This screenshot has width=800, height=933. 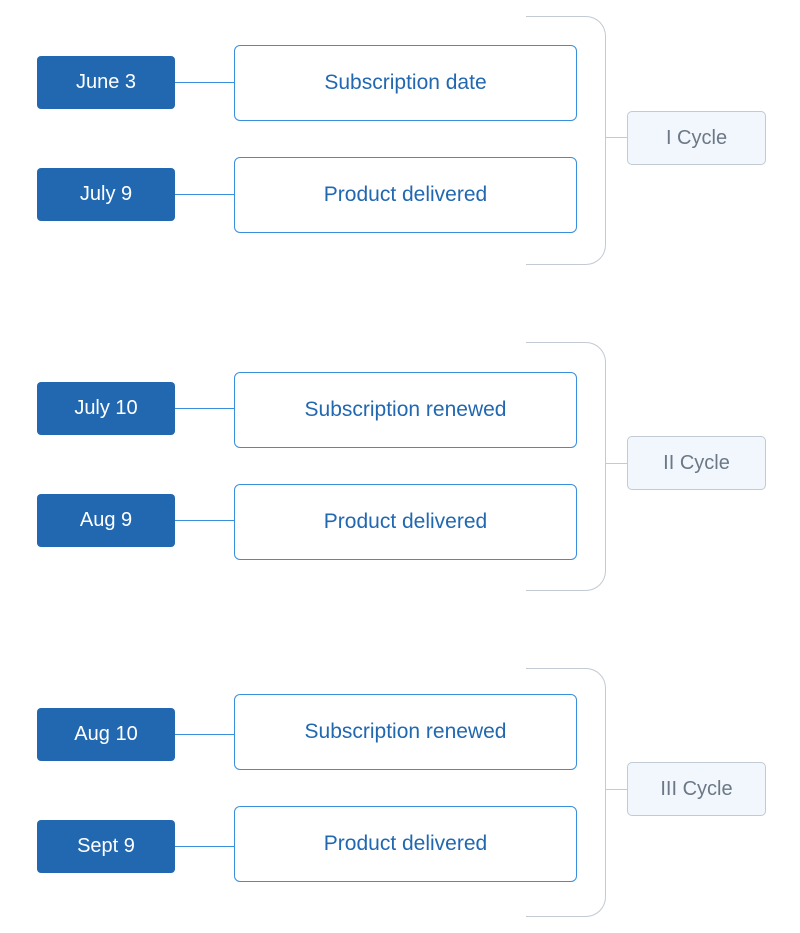 I want to click on date-box: June 3, so click(x=106, y=82).